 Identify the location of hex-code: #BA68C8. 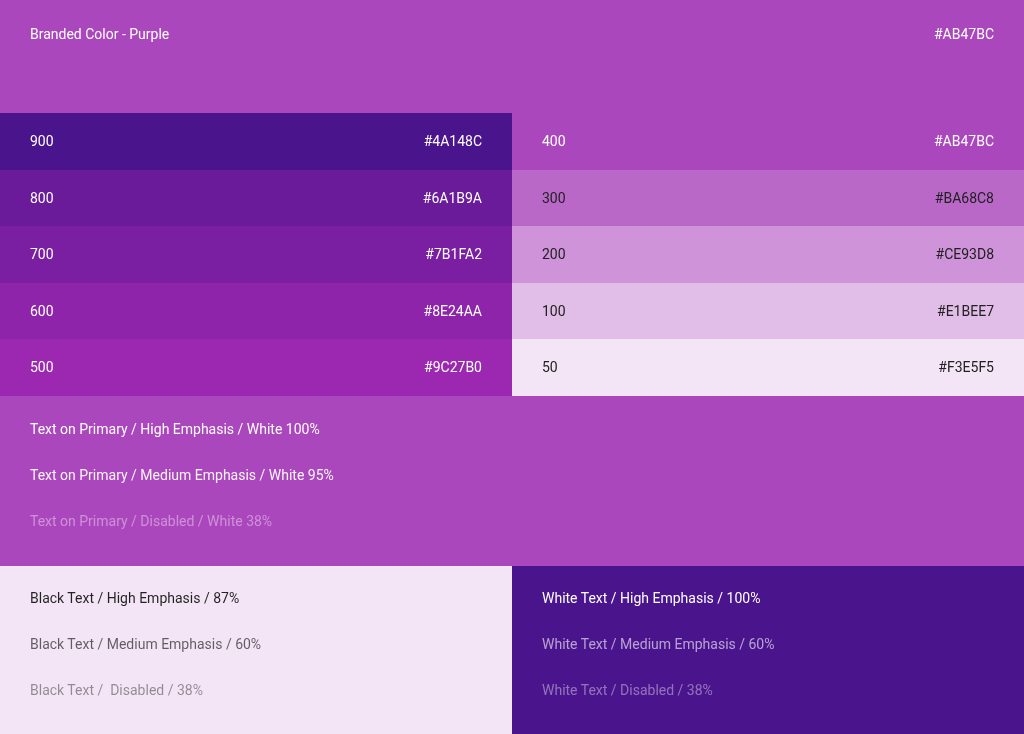
(964, 198).